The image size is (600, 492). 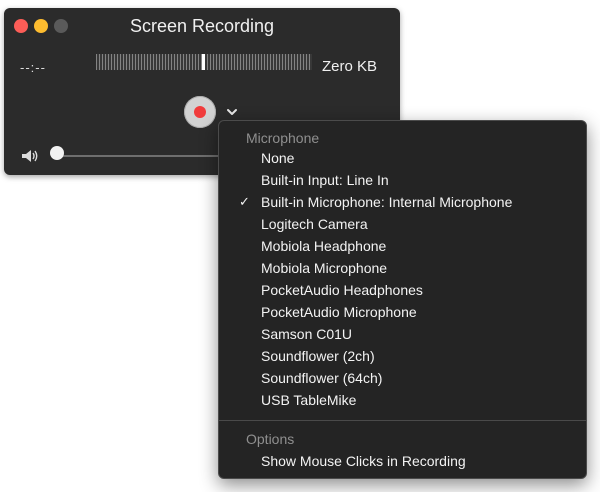 I want to click on menu-item-samson-c01u: Samson C01U, so click(x=402, y=335).